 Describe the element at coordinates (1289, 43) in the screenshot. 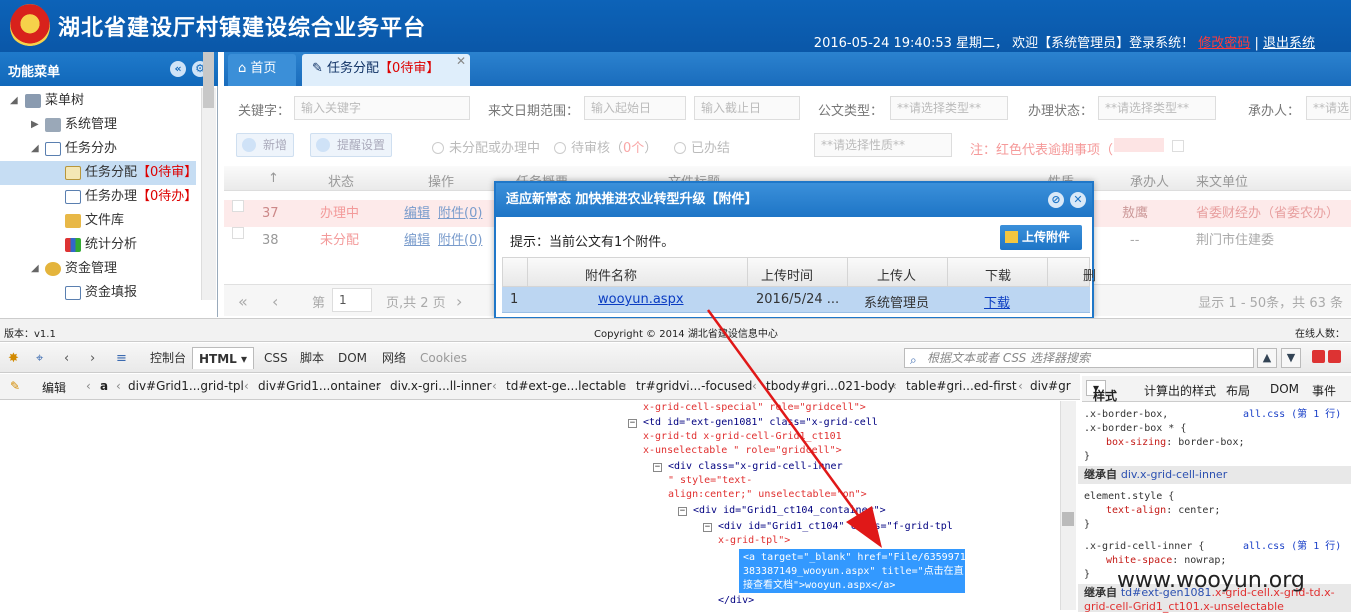

I see `logout-link: 退出系统` at that location.